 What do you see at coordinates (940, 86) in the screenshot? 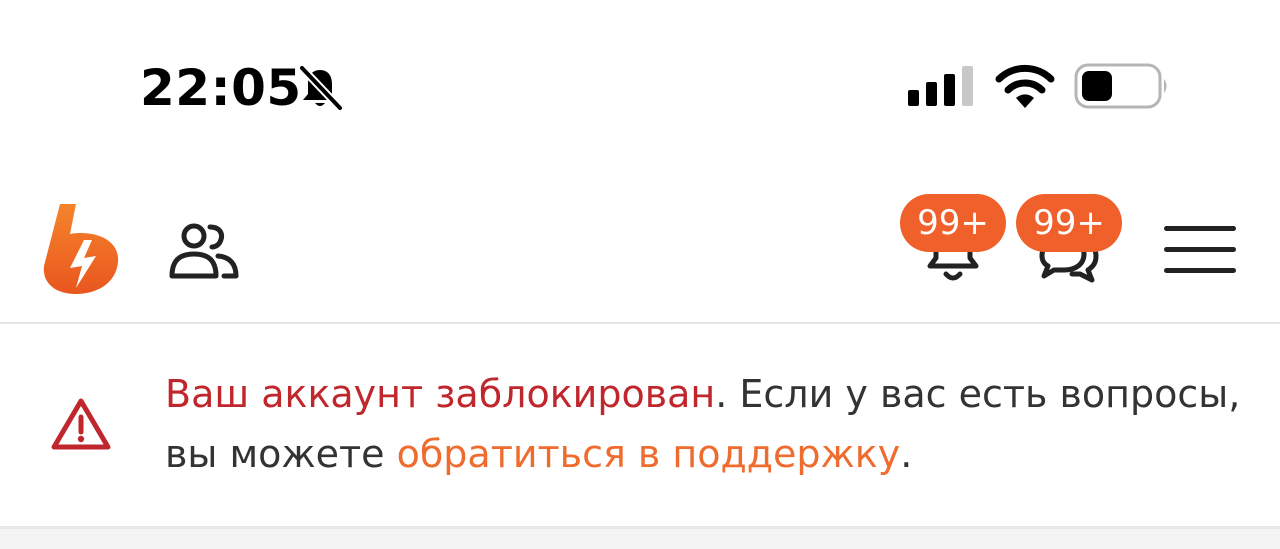
I see `cellular-signal-icon` at bounding box center [940, 86].